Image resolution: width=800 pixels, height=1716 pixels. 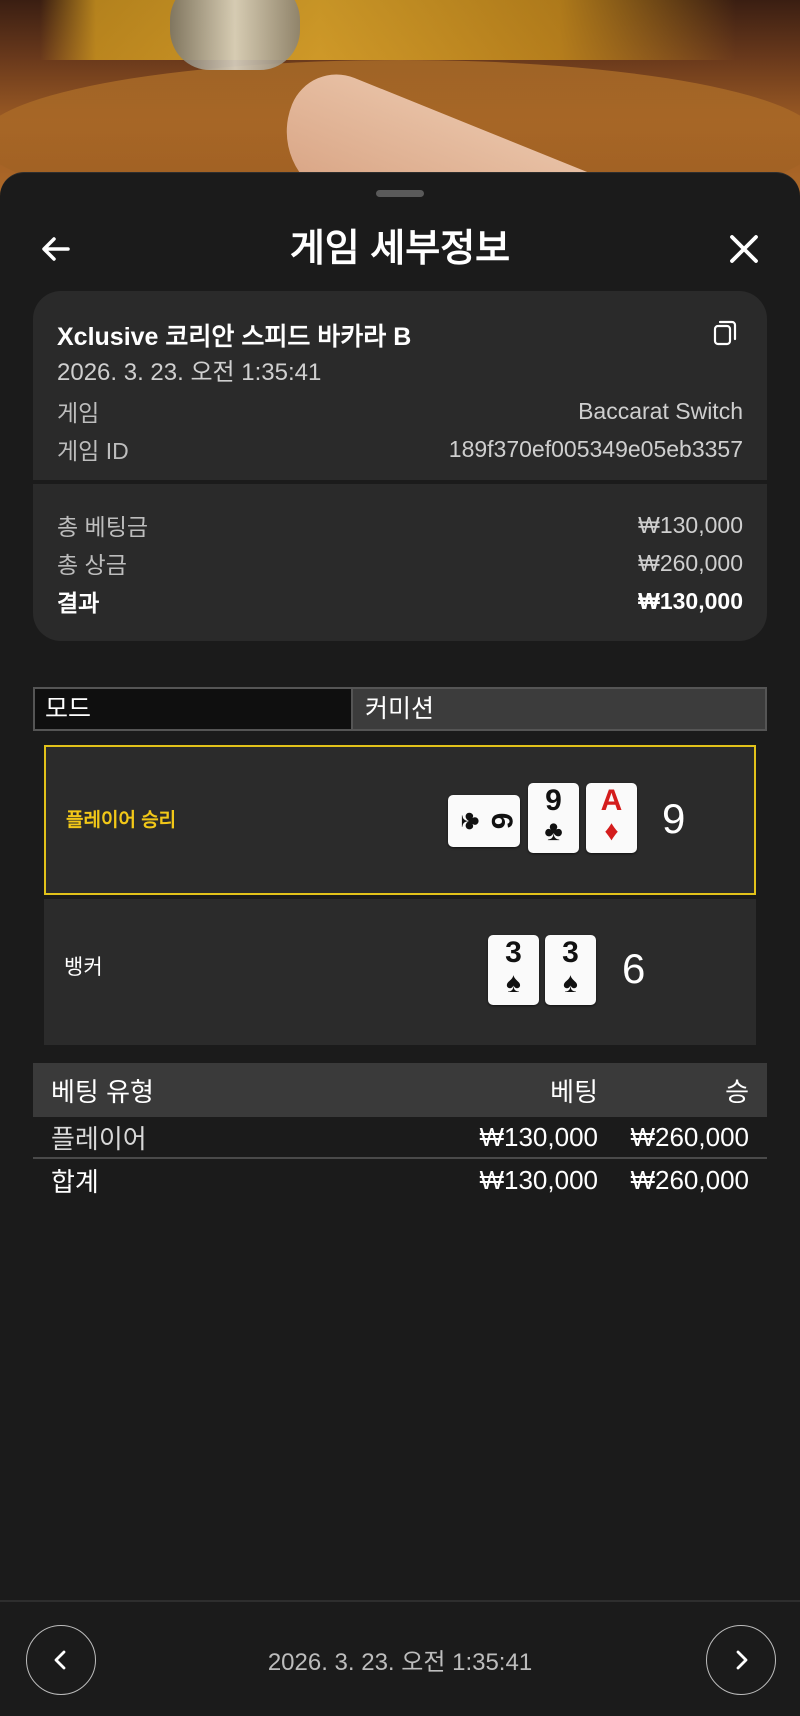 I want to click on total-win-row: 총 상금 ₩260,000, so click(x=400, y=563).